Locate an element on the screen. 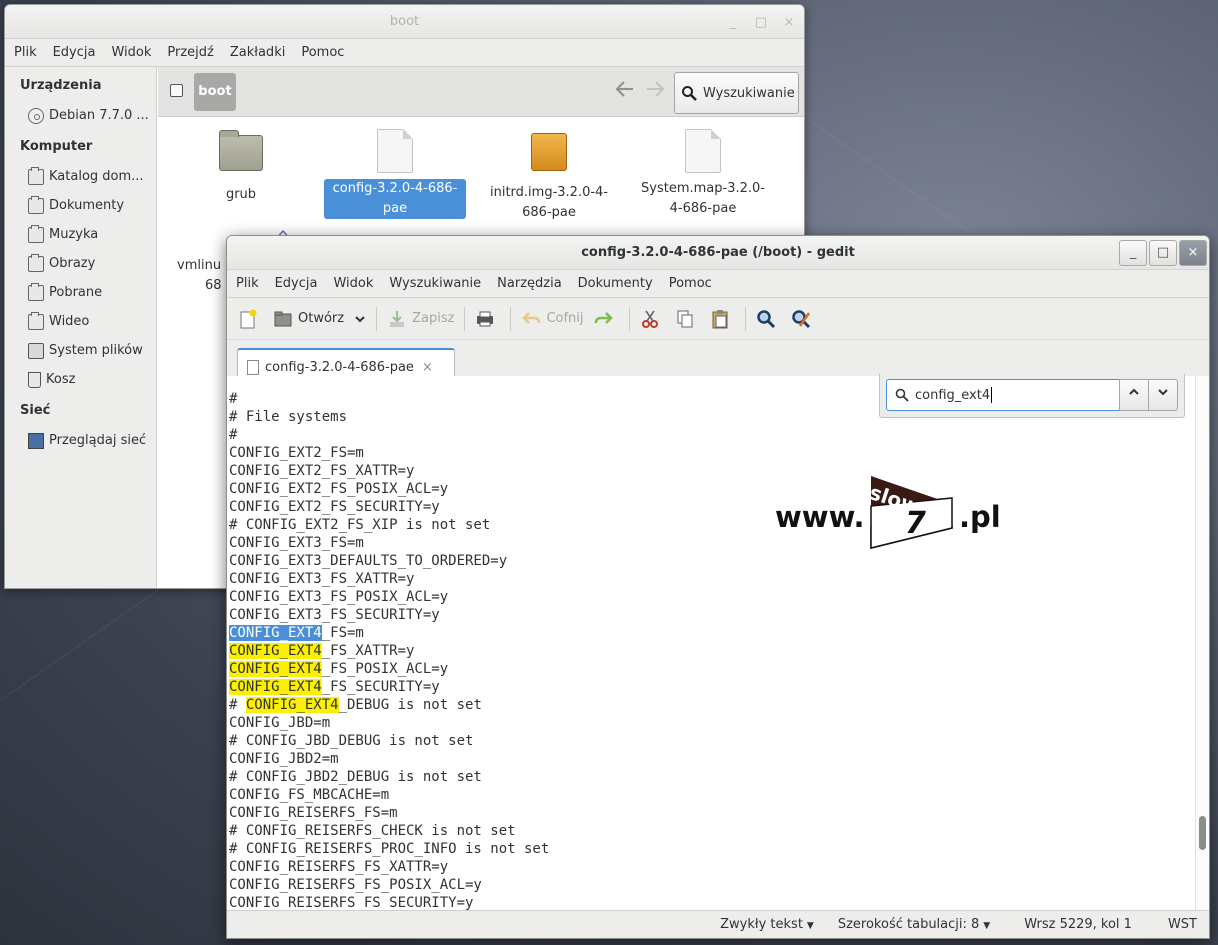 The image size is (1218, 945). sidebar-item-pictures: Obrazy is located at coordinates (80, 267).